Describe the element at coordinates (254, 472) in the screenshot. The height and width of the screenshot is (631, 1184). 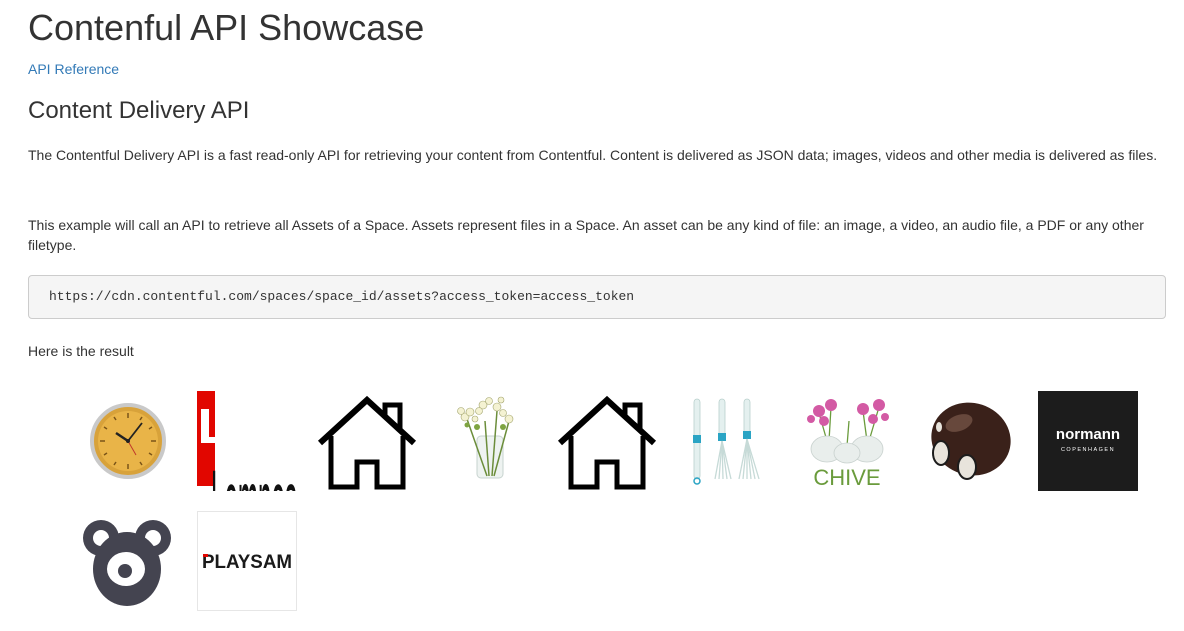
I see `lemnos-text: Lemnos` at that location.